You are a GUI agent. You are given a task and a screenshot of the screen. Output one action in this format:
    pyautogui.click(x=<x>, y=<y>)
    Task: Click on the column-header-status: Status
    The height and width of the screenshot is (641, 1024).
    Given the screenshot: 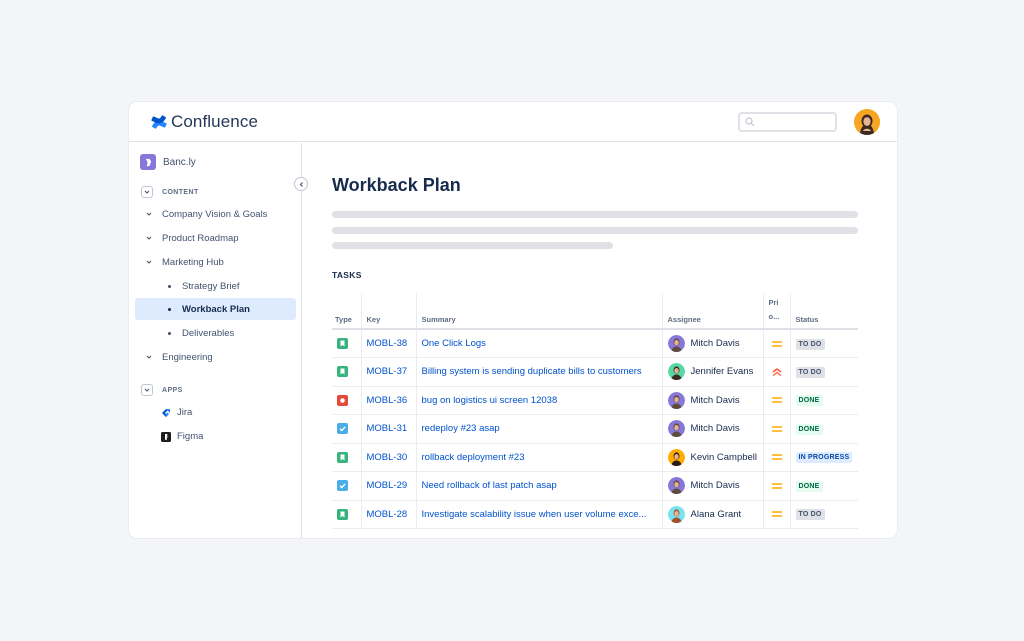 What is the action you would take?
    pyautogui.click(x=823, y=311)
    